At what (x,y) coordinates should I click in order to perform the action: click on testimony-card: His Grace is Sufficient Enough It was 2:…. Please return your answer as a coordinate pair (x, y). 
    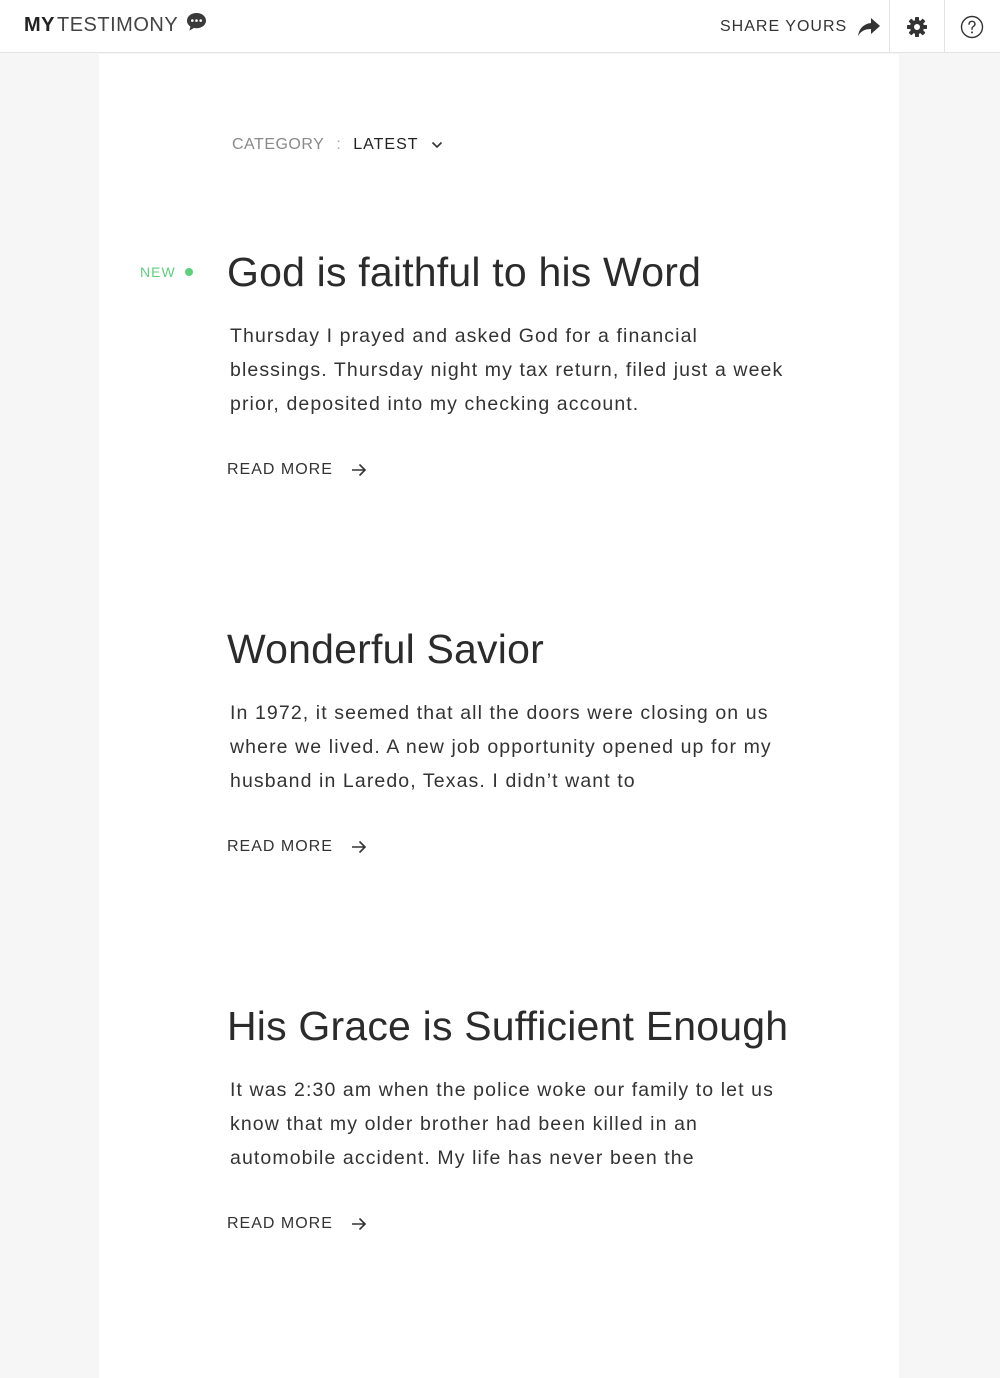
    Looking at the image, I should click on (517, 1117).